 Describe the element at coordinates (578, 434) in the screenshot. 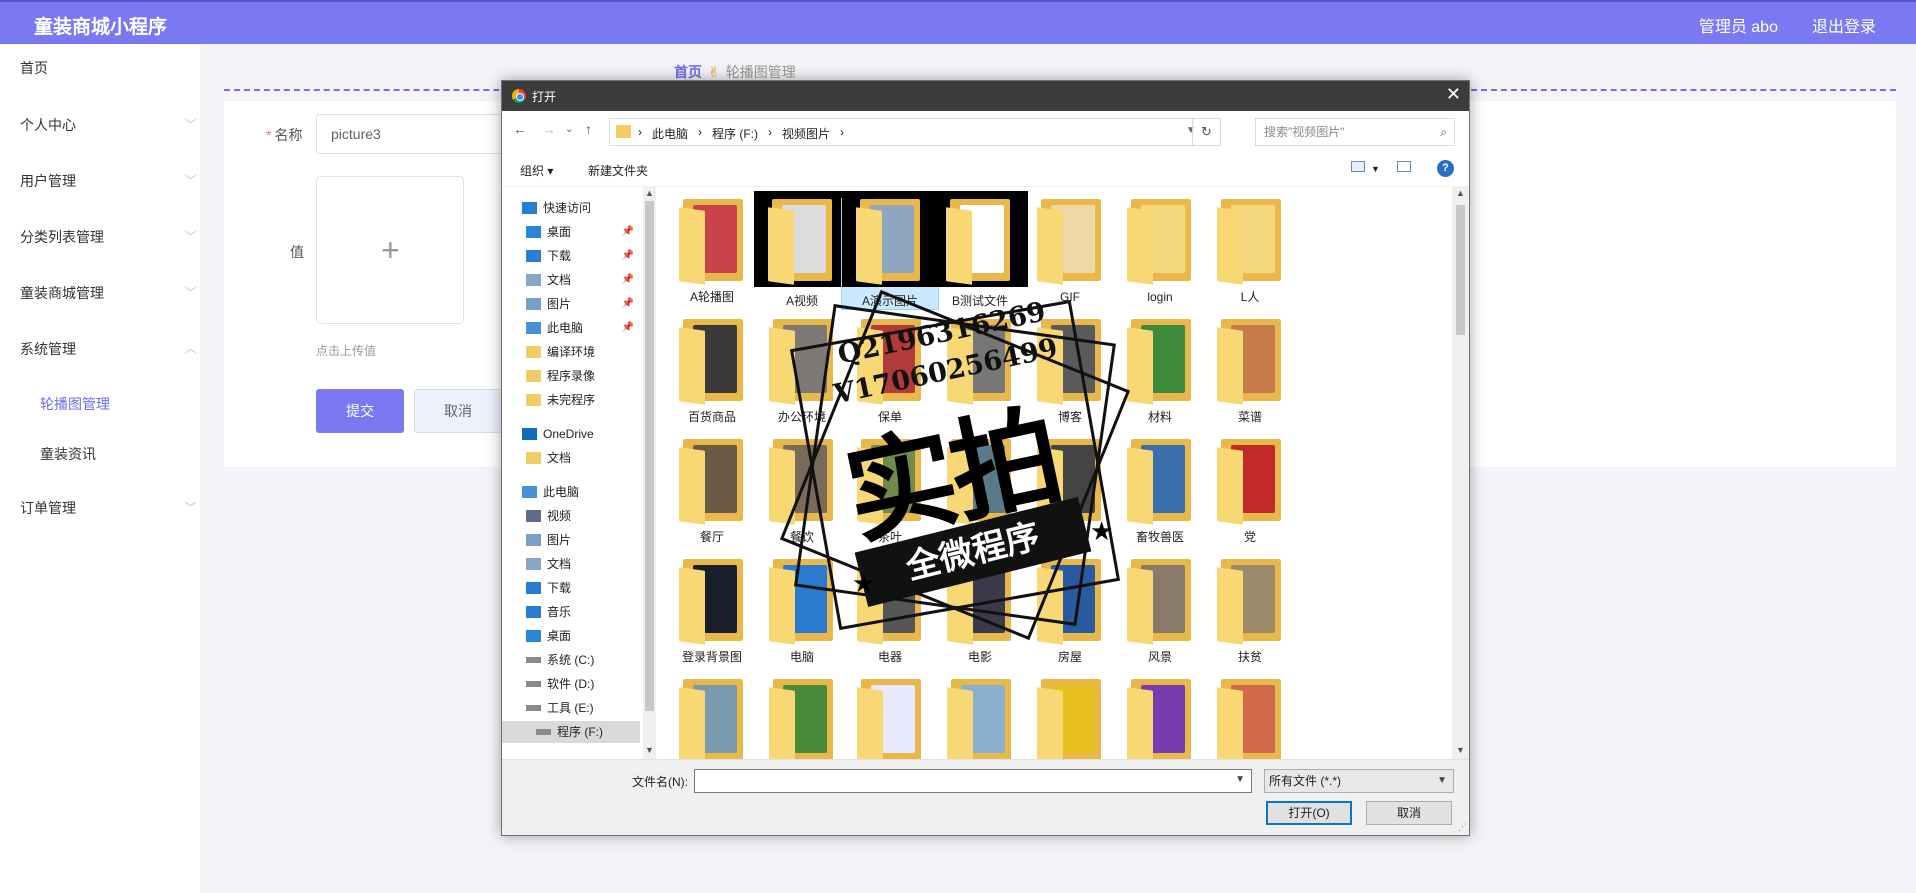

I see `nav-item: OneDrive` at that location.